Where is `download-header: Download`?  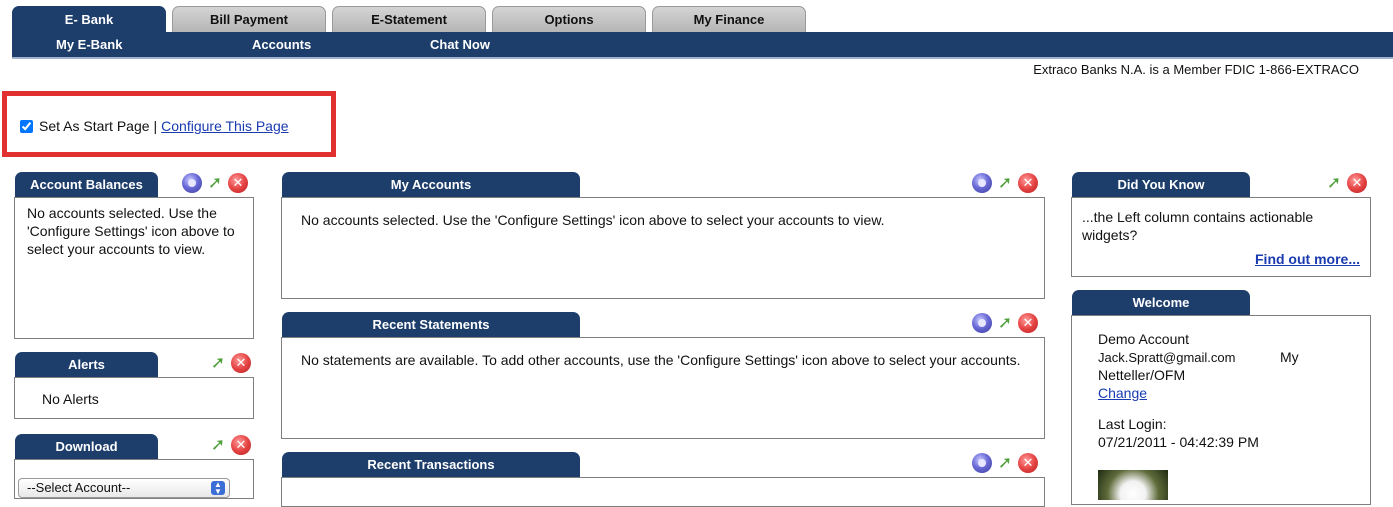
download-header: Download is located at coordinates (86, 446).